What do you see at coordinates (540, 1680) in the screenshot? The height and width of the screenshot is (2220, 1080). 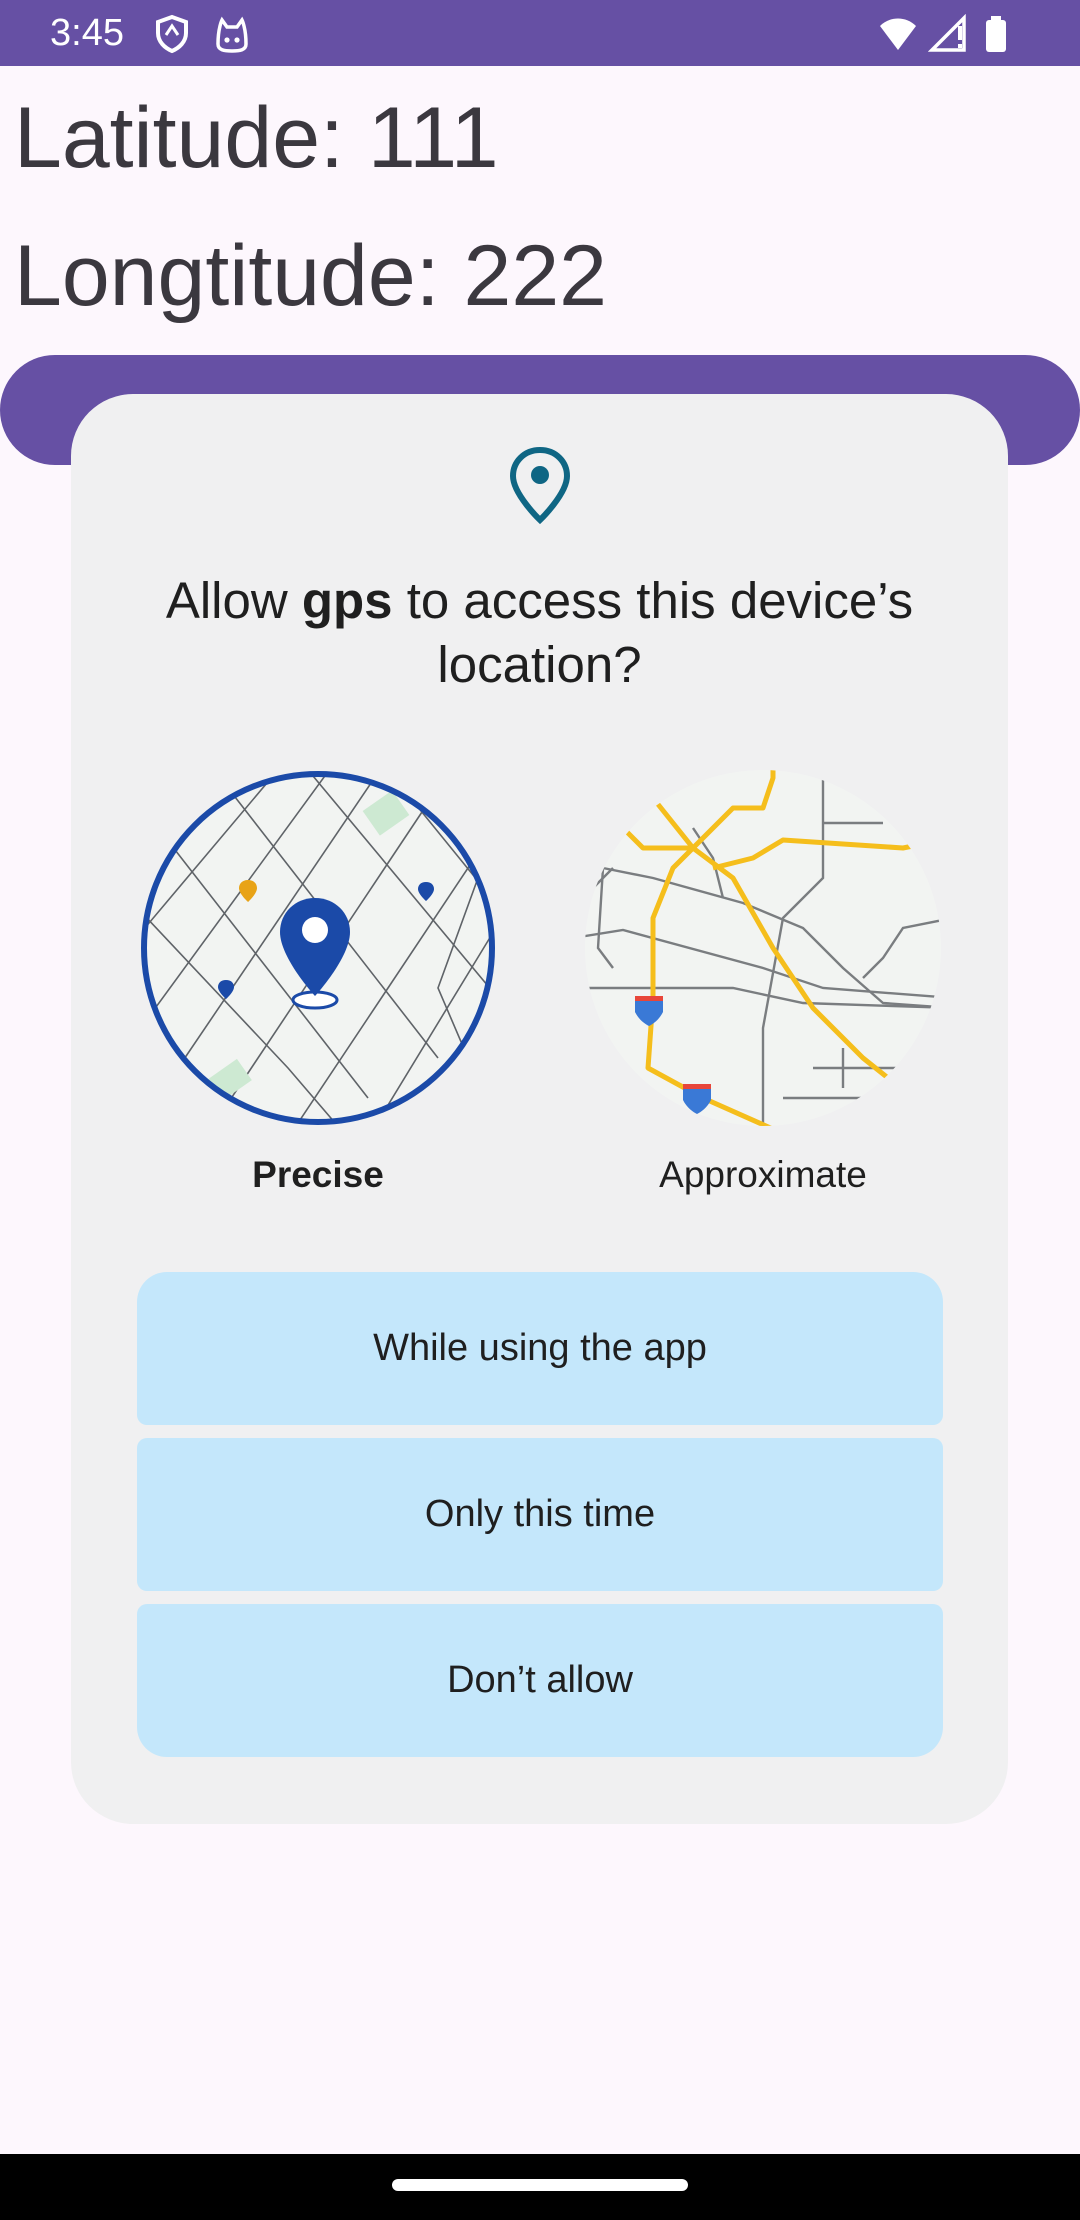 I see `dont-allow-button: Don’t allow` at bounding box center [540, 1680].